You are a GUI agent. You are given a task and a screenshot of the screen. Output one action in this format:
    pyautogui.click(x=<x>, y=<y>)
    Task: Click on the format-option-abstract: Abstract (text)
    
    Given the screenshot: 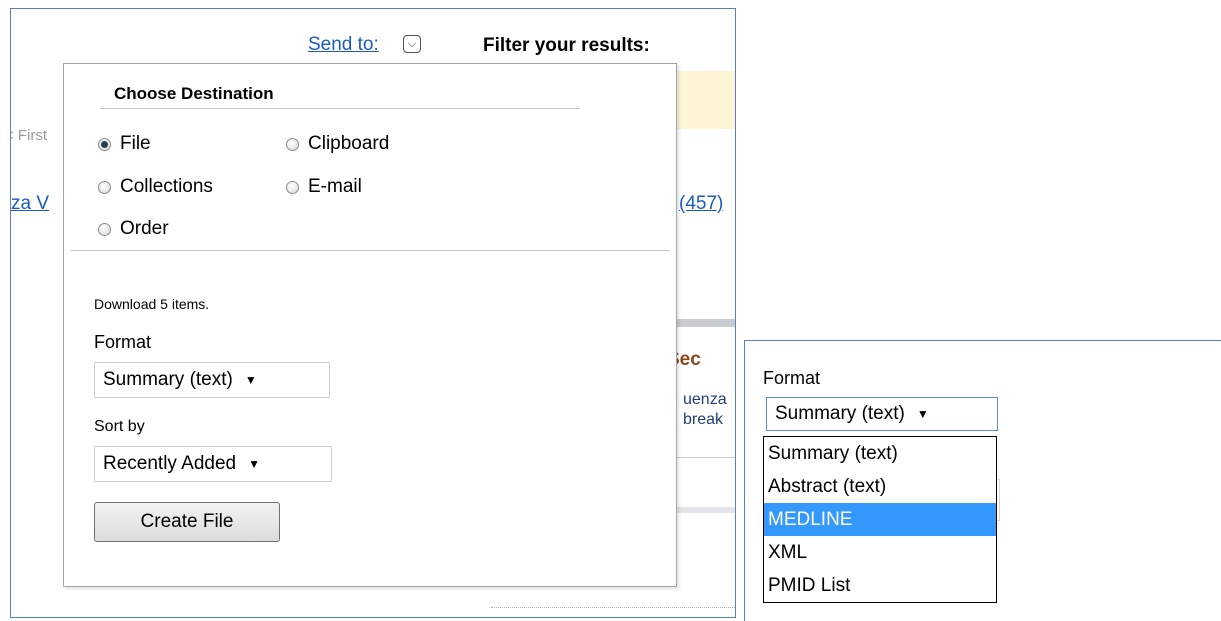 What is the action you would take?
    pyautogui.click(x=880, y=486)
    